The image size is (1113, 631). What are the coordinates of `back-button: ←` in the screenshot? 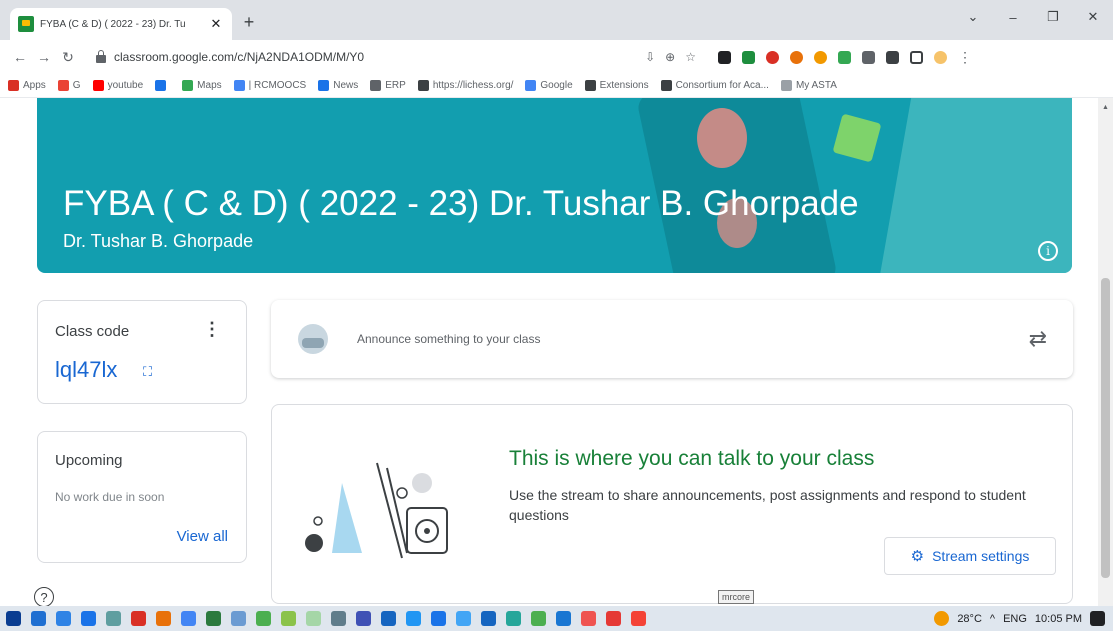 It's located at (20, 57).